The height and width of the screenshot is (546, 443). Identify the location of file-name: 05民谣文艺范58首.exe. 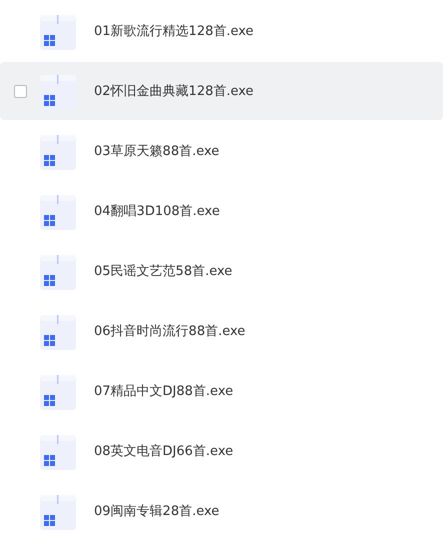
(163, 271).